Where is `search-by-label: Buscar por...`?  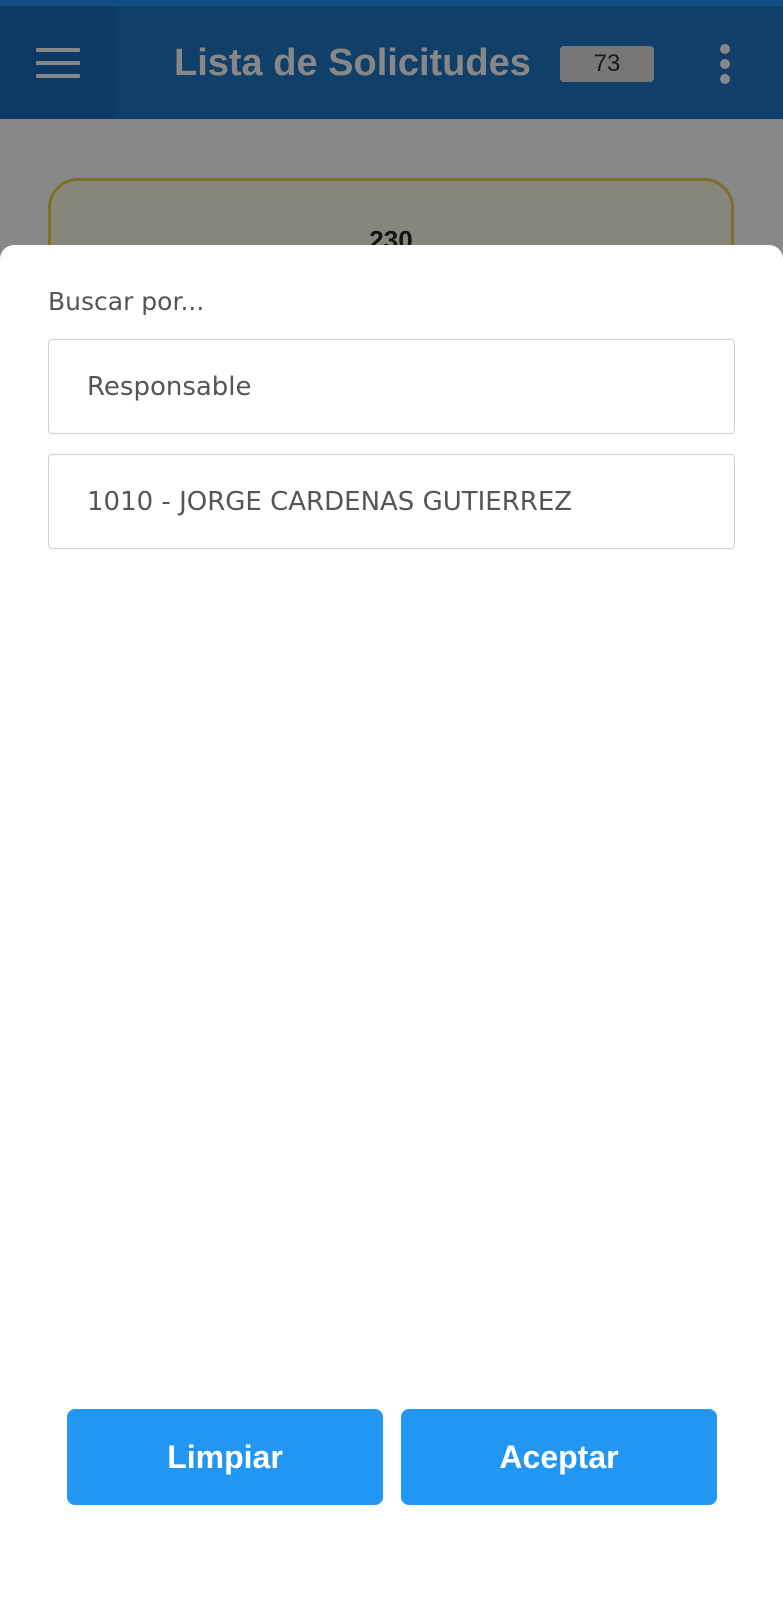
search-by-label: Buscar por... is located at coordinates (126, 301).